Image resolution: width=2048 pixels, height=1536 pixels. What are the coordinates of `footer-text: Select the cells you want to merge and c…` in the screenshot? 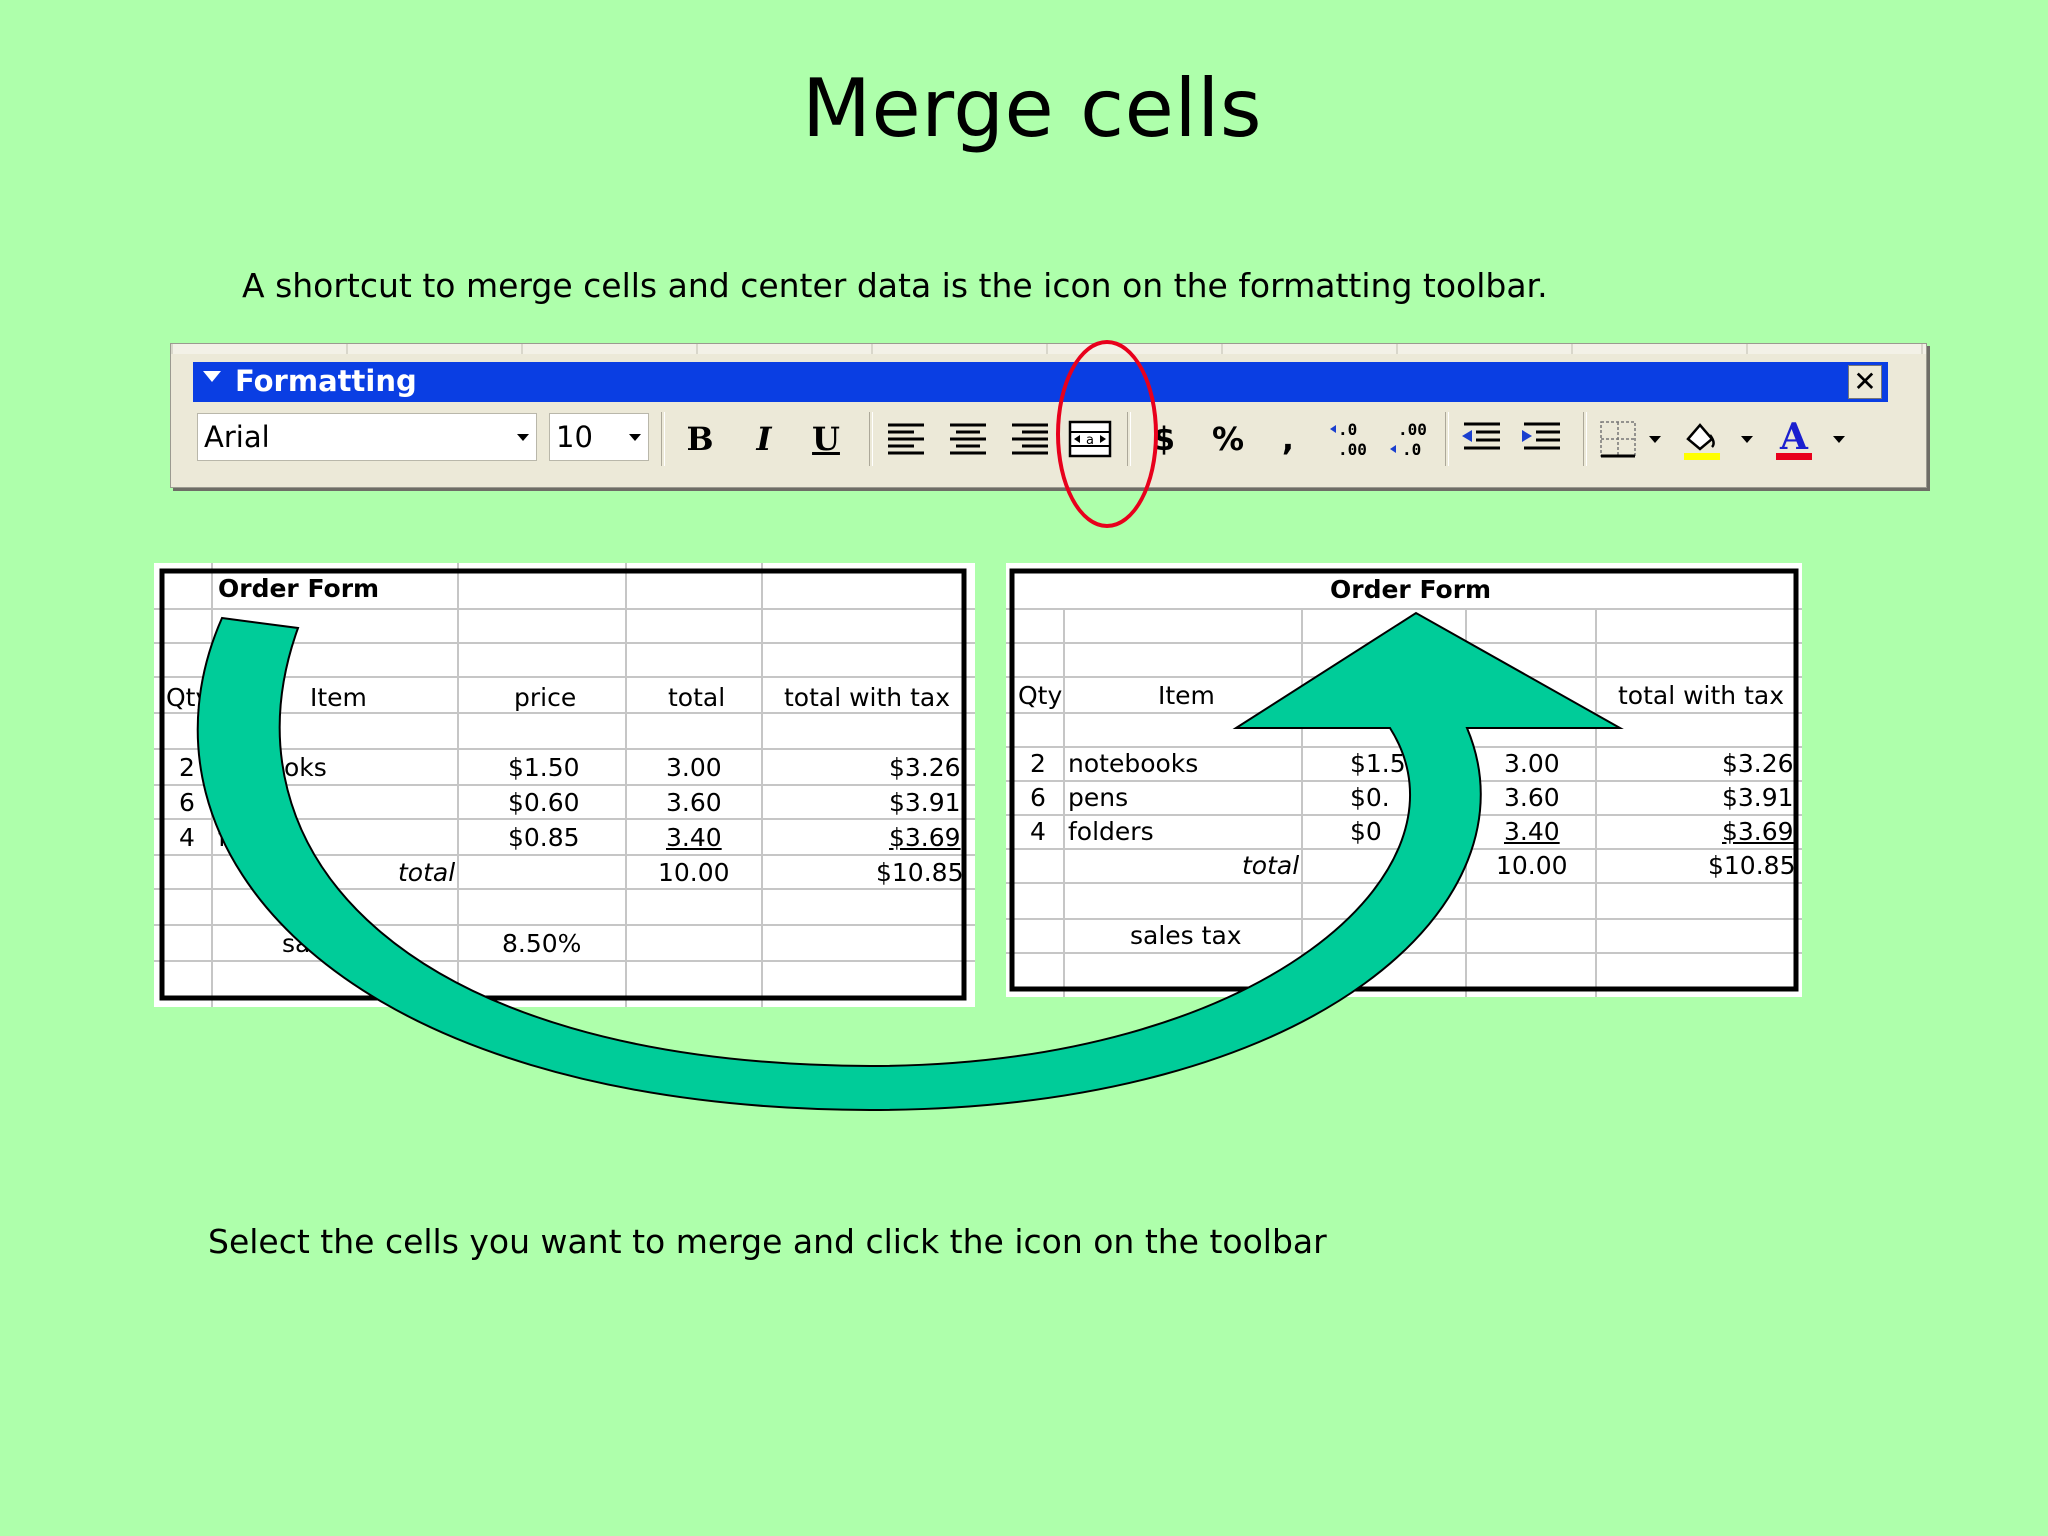 It's located at (767, 1241).